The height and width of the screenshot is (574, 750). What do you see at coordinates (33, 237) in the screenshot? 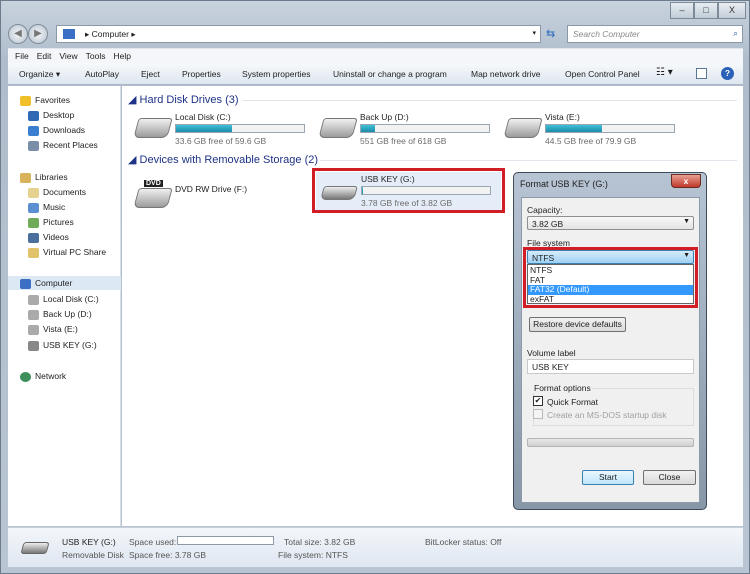
I see `videos-icon` at bounding box center [33, 237].